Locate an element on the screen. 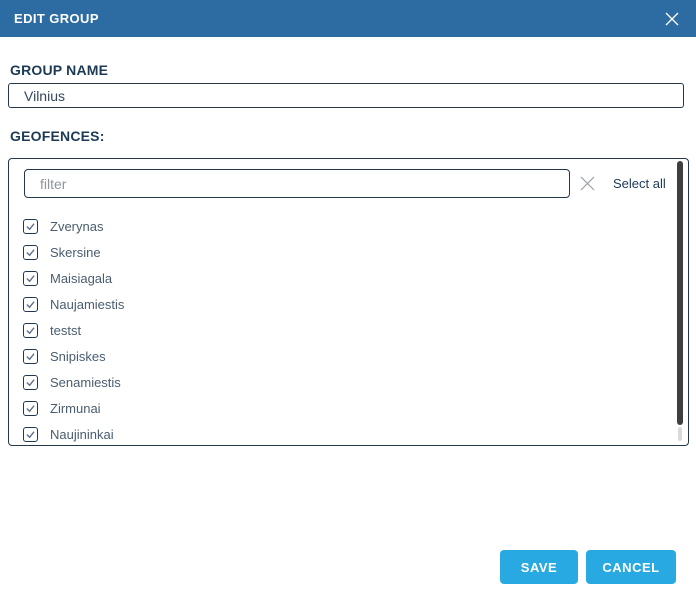 The height and width of the screenshot is (597, 696). geofence-row: testst is located at coordinates (341, 330).